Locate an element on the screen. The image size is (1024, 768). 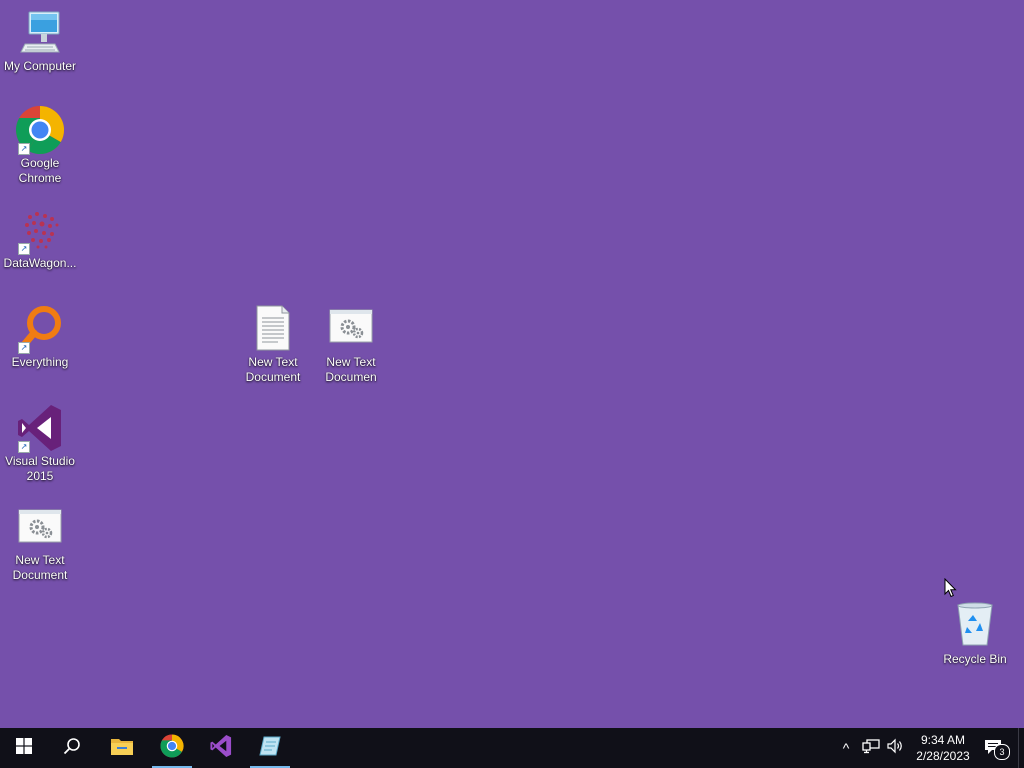
desktop-icon-label: Google Chrome is located at coordinates (40, 170).